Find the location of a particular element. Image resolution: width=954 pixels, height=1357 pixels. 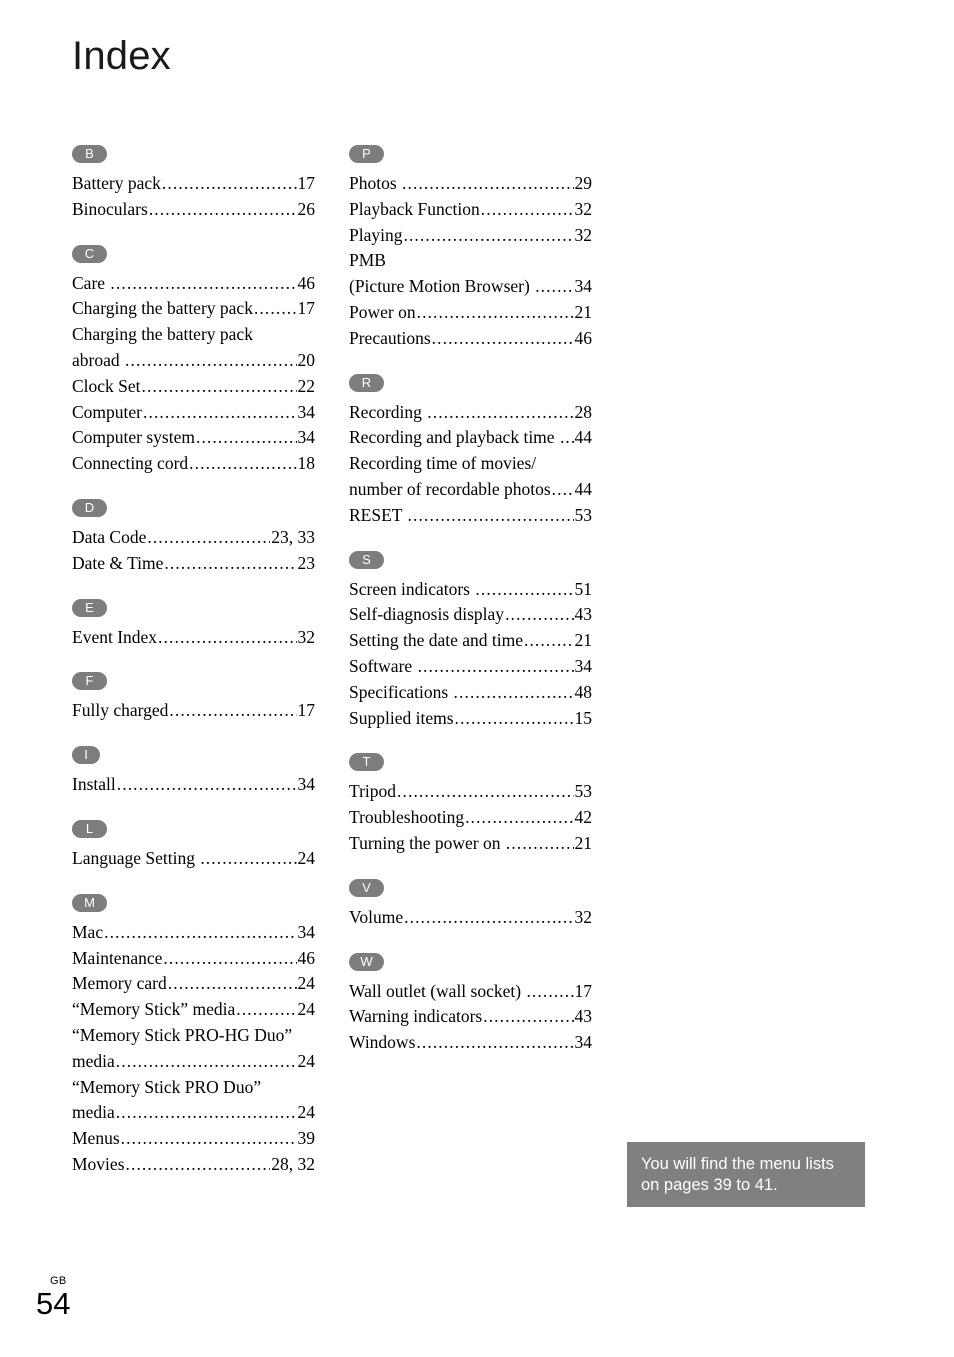

index-entry: Precautions 46 is located at coordinates (470, 339).